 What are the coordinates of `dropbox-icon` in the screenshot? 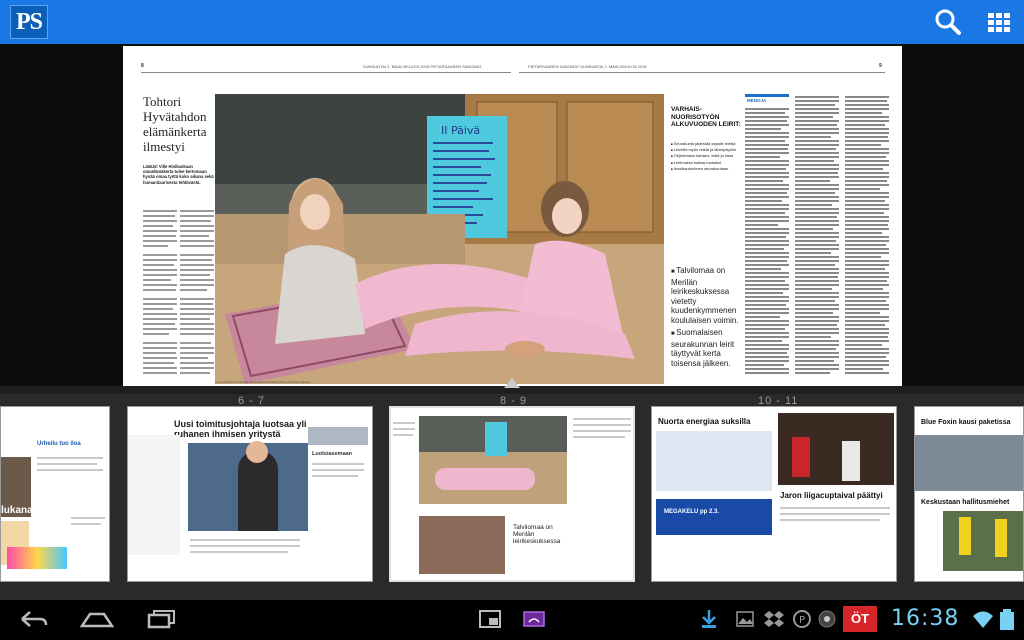 It's located at (774, 619).